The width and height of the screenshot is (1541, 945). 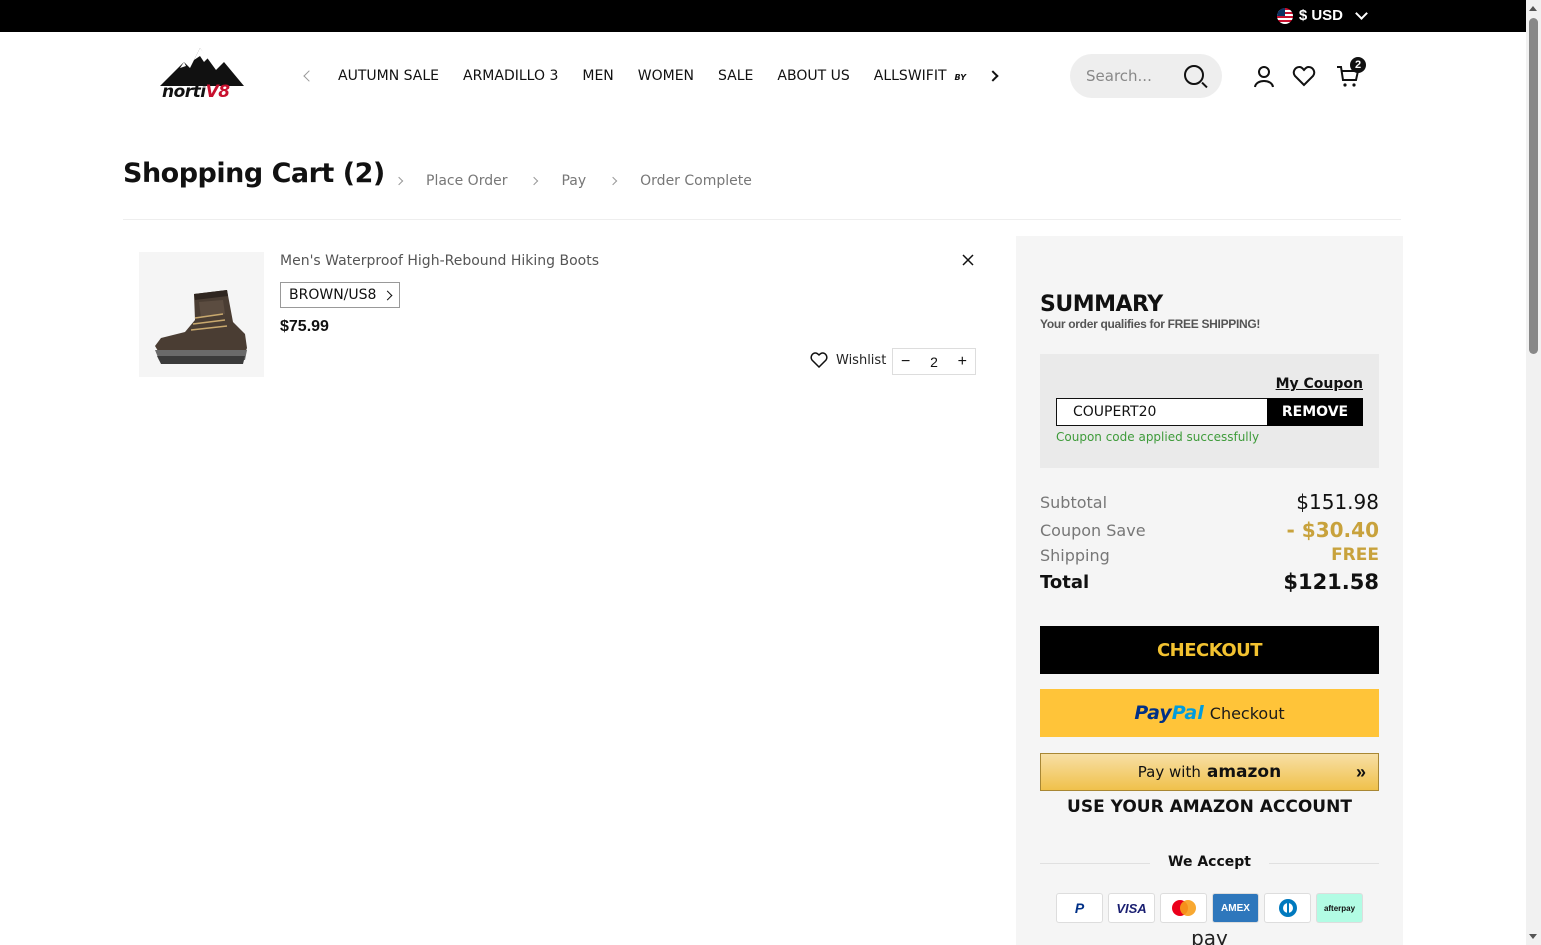 I want to click on coupon-success-message: Coupon code applied successfully, so click(x=1158, y=437).